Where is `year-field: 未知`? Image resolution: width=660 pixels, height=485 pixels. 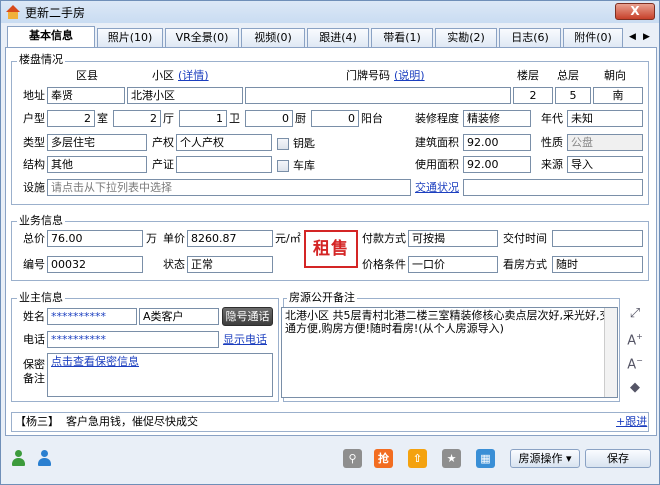 year-field: 未知 is located at coordinates (605, 118).